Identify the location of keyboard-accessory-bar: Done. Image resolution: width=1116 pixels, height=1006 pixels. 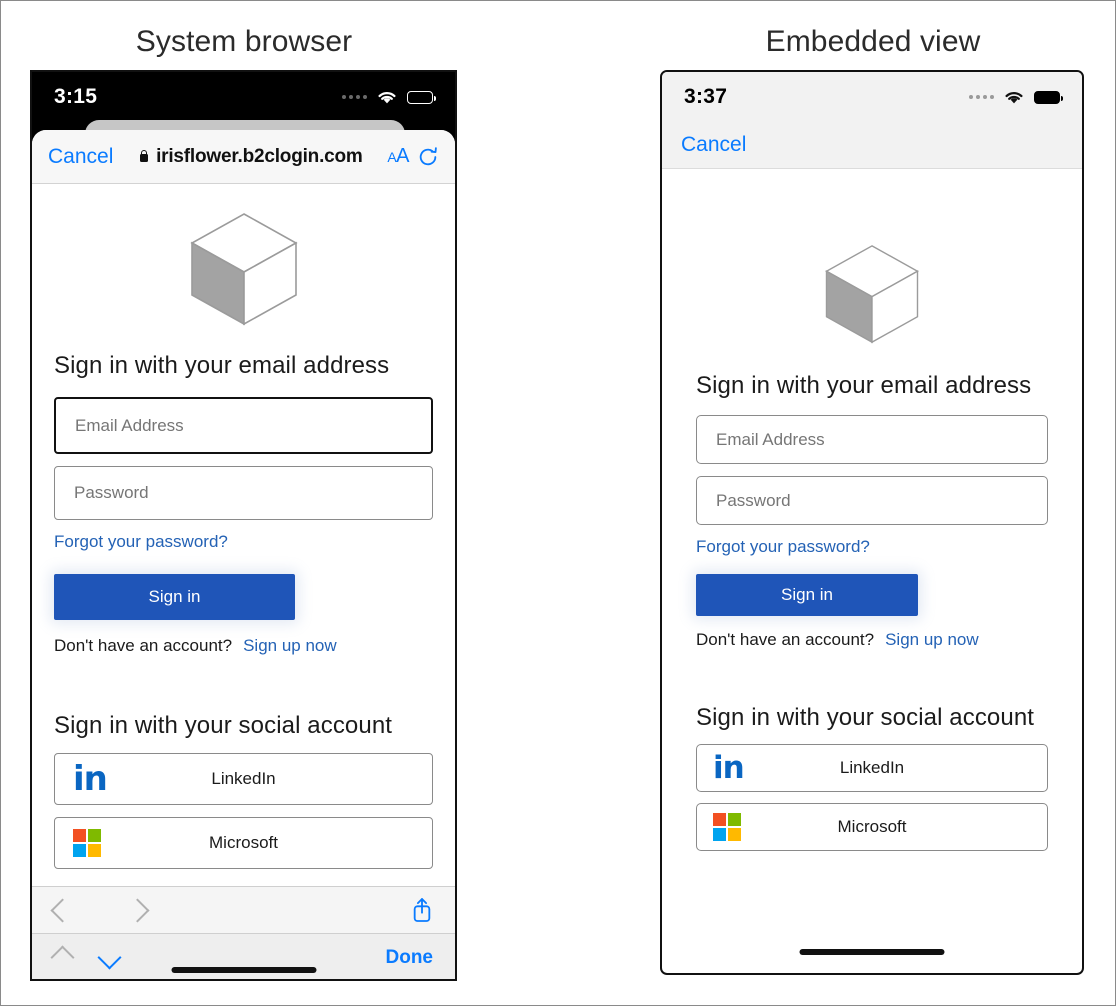
(243, 956).